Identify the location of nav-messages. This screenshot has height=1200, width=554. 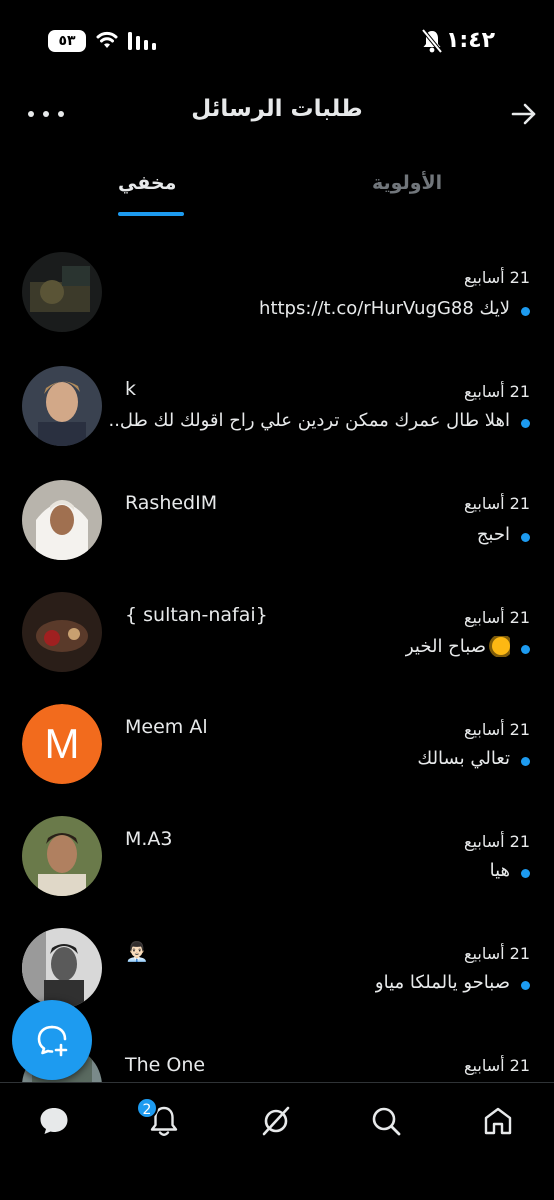
(54, 1121).